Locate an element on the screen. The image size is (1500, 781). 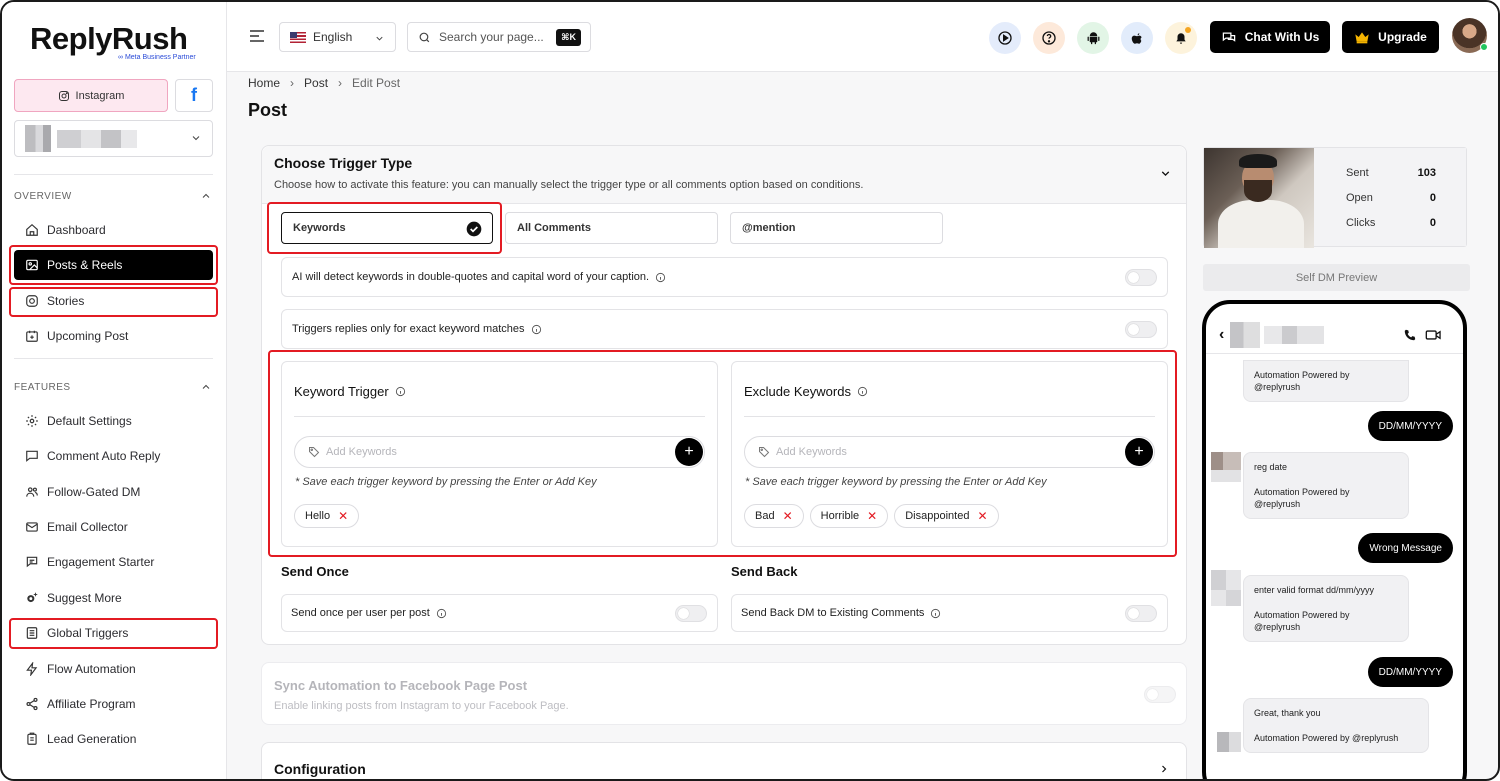
sidebar-item-dashboard: Dashboard is located at coordinates (113, 230).